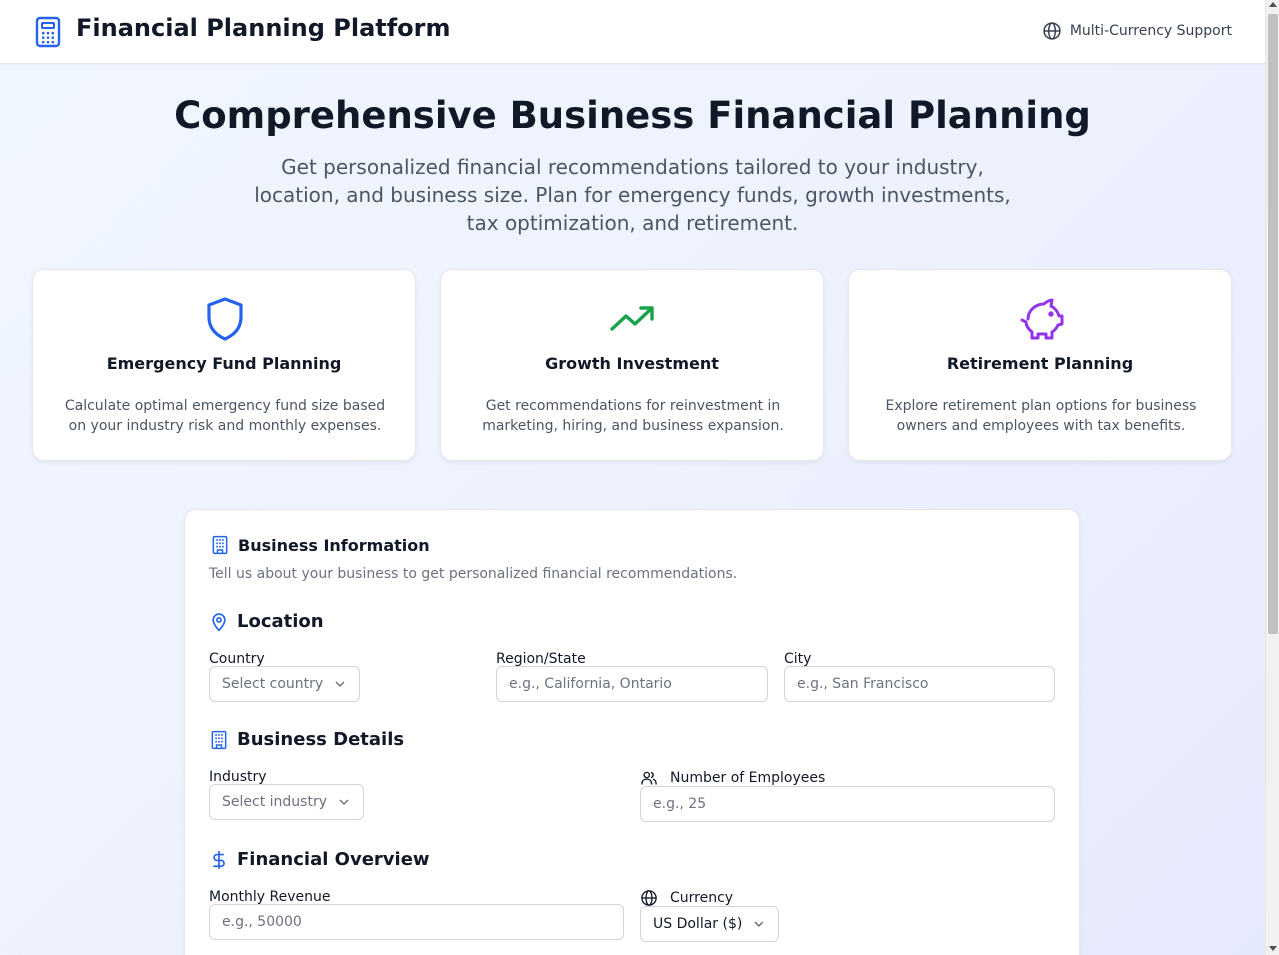 This screenshot has height=955, width=1279. What do you see at coordinates (334, 545) in the screenshot?
I see `form-title: Business Information` at bounding box center [334, 545].